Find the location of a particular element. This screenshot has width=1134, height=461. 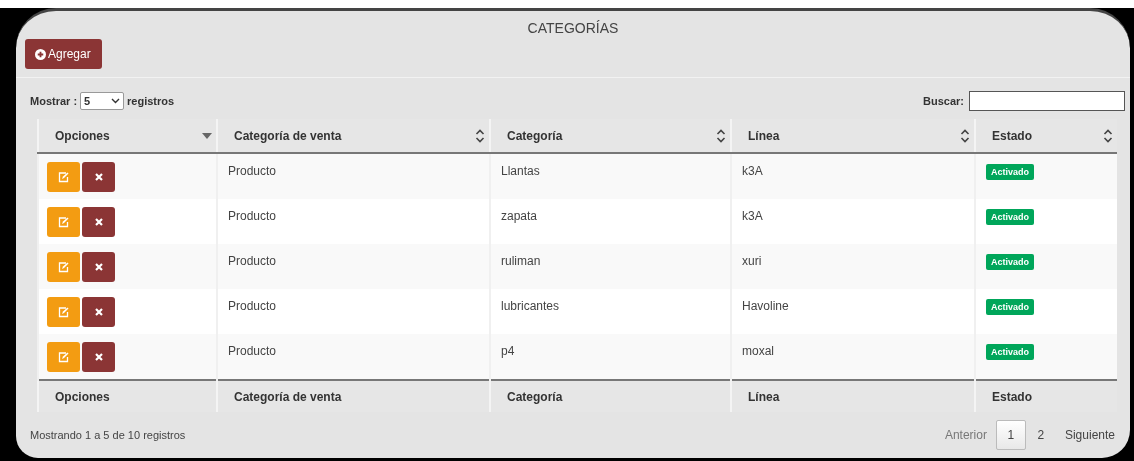

column-footer: Opciones is located at coordinates (82, 396).